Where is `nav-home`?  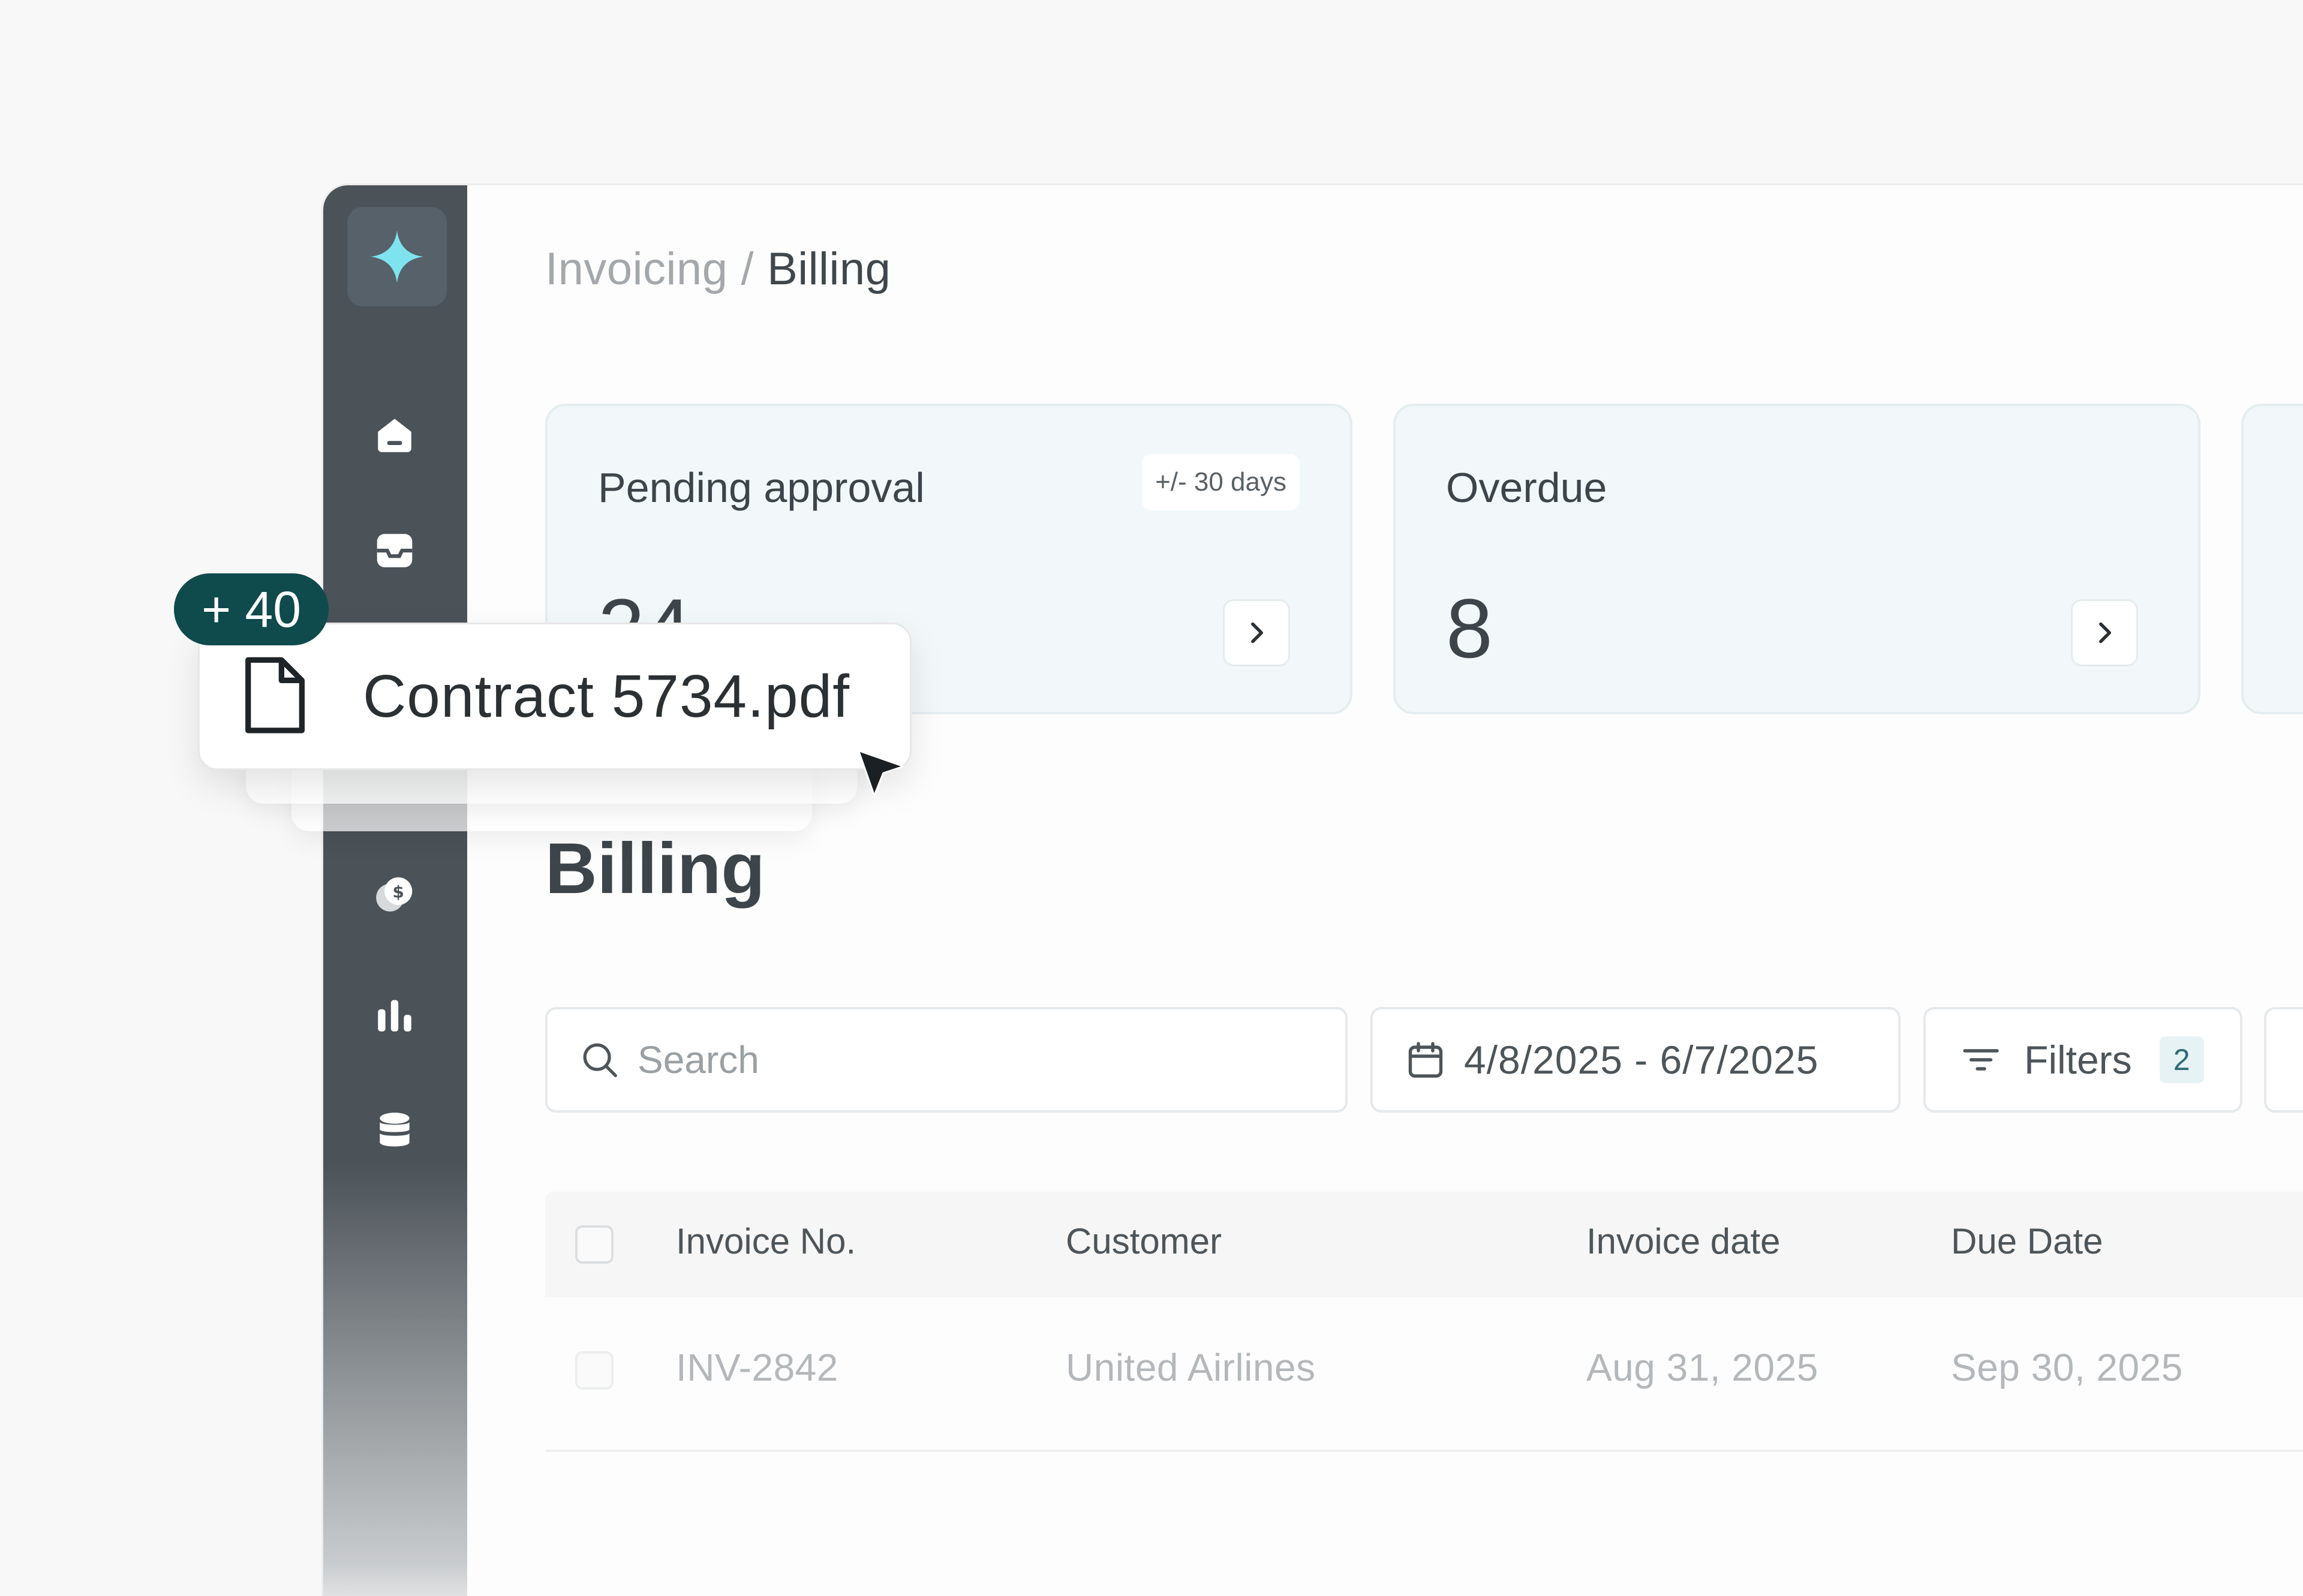
nav-home is located at coordinates (394, 435).